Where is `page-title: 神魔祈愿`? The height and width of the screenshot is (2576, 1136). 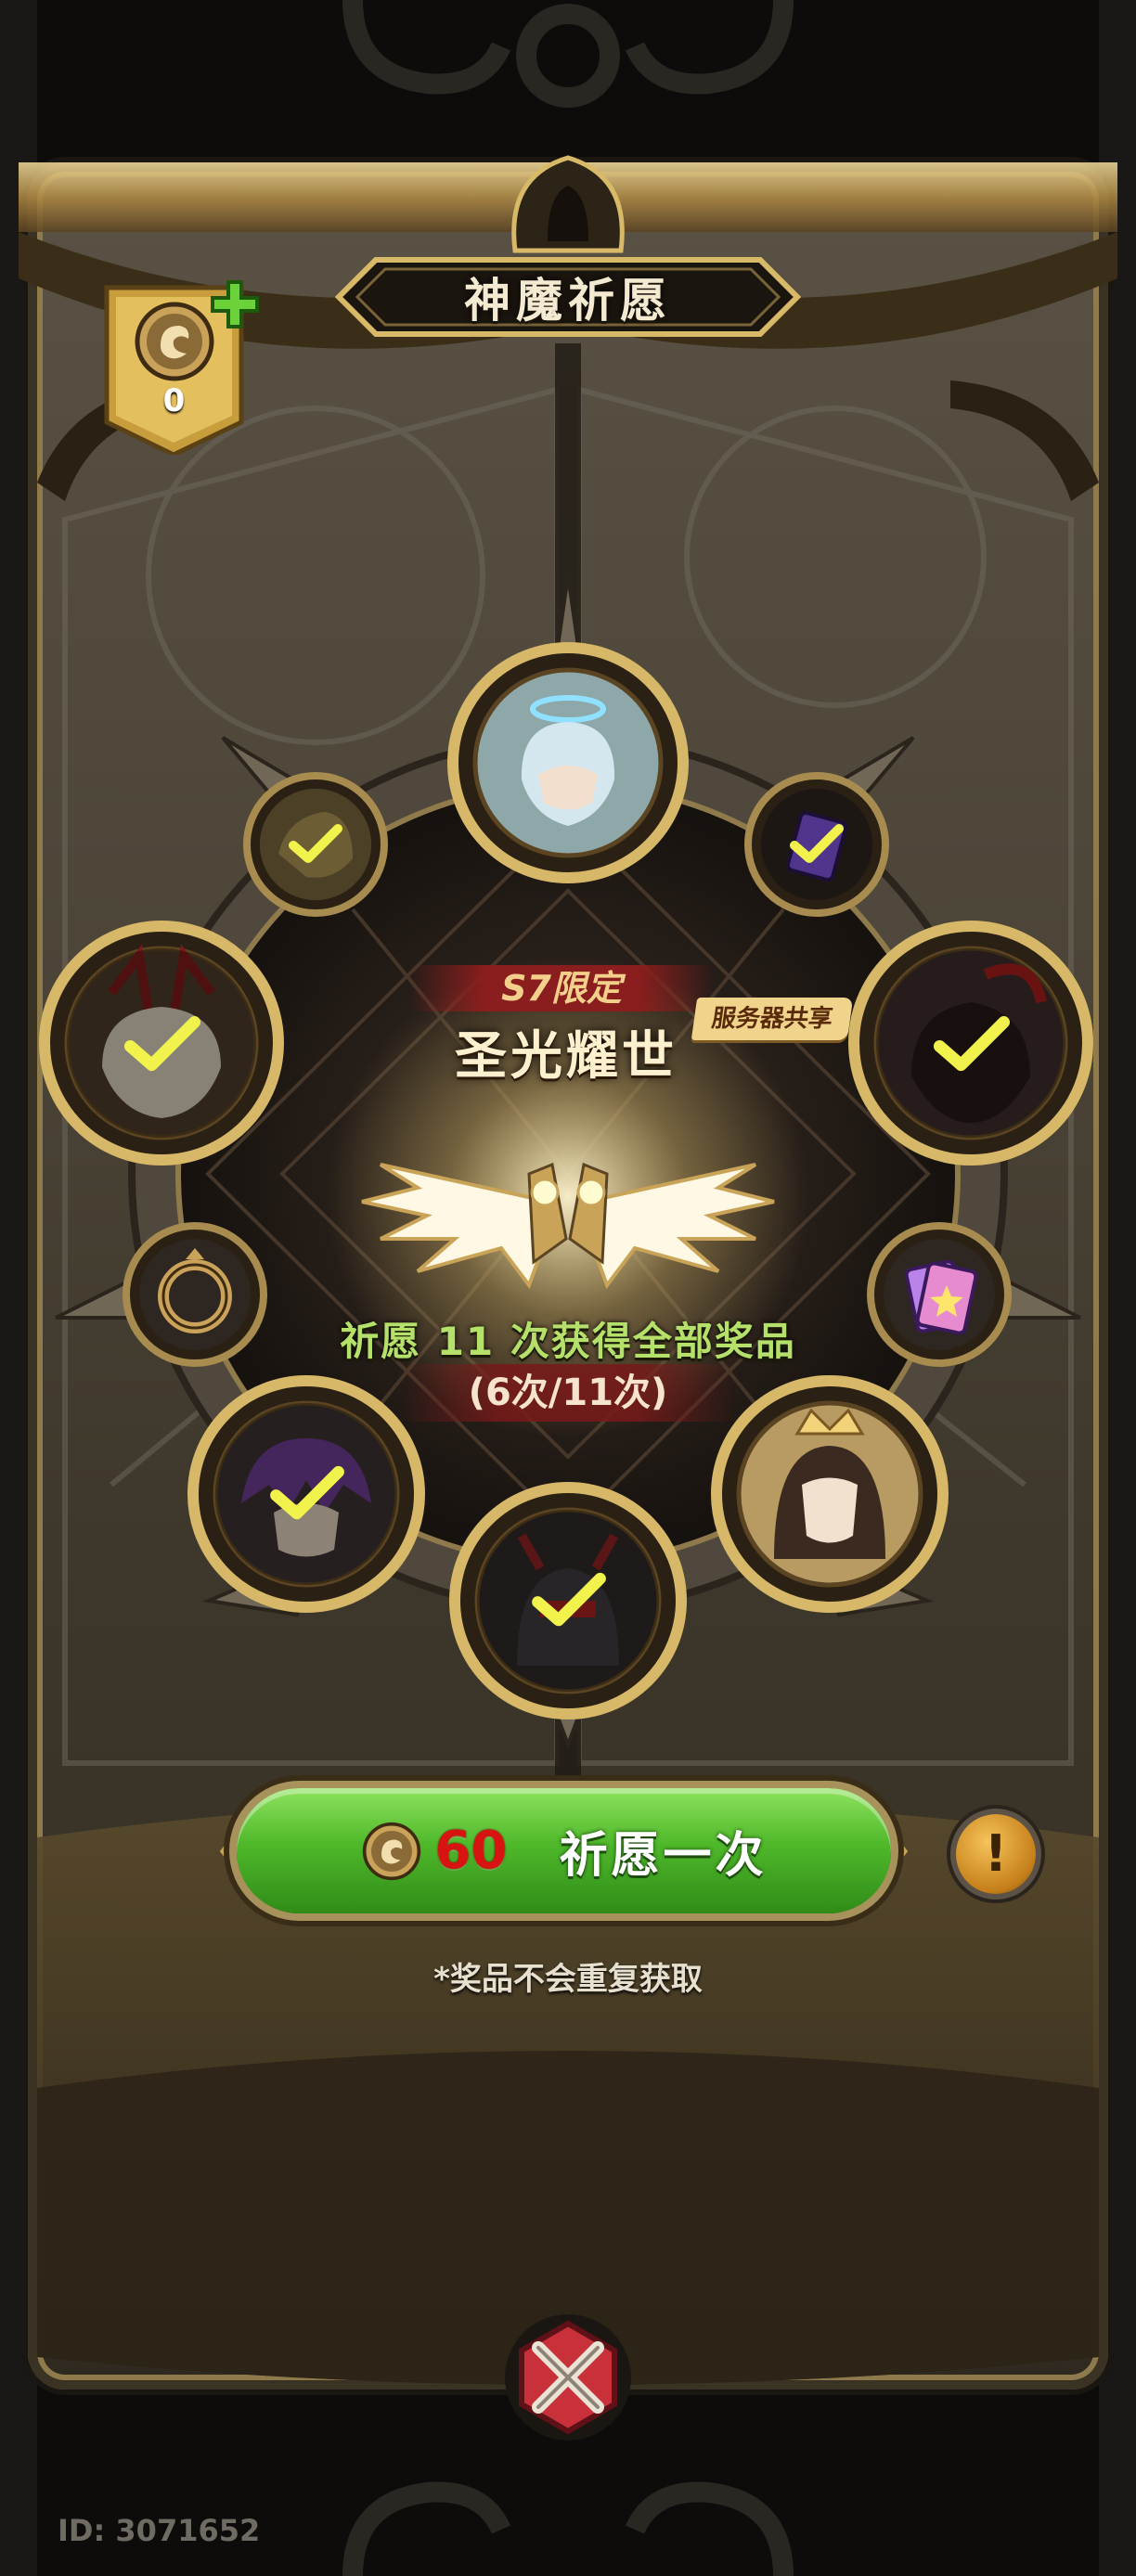 page-title: 神魔祈愿 is located at coordinates (568, 297).